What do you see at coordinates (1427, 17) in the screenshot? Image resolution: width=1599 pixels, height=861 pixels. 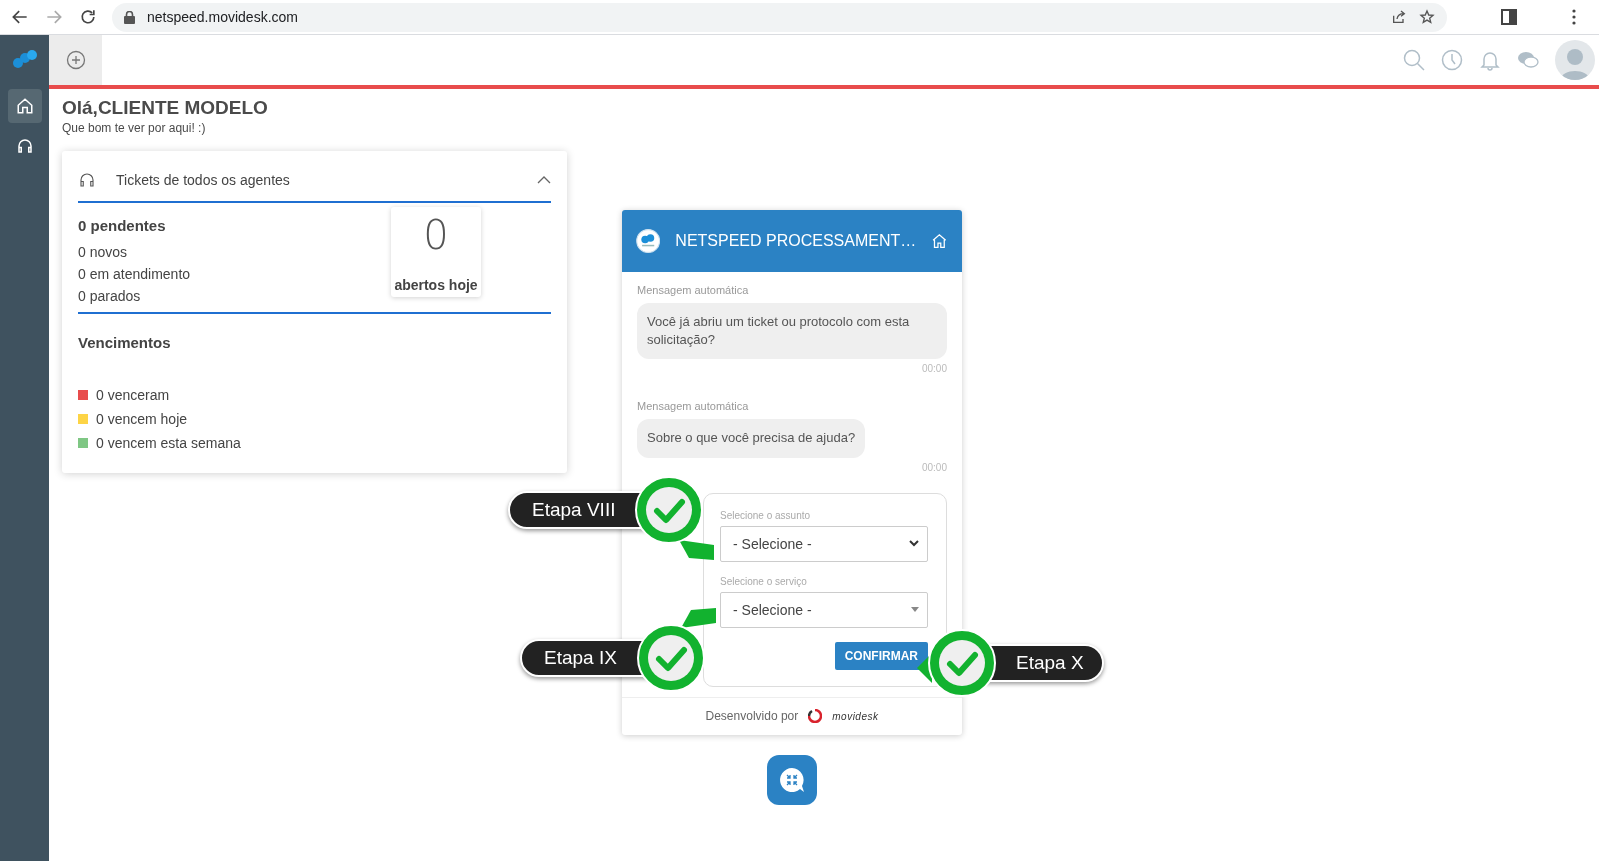 I see `star-icon` at bounding box center [1427, 17].